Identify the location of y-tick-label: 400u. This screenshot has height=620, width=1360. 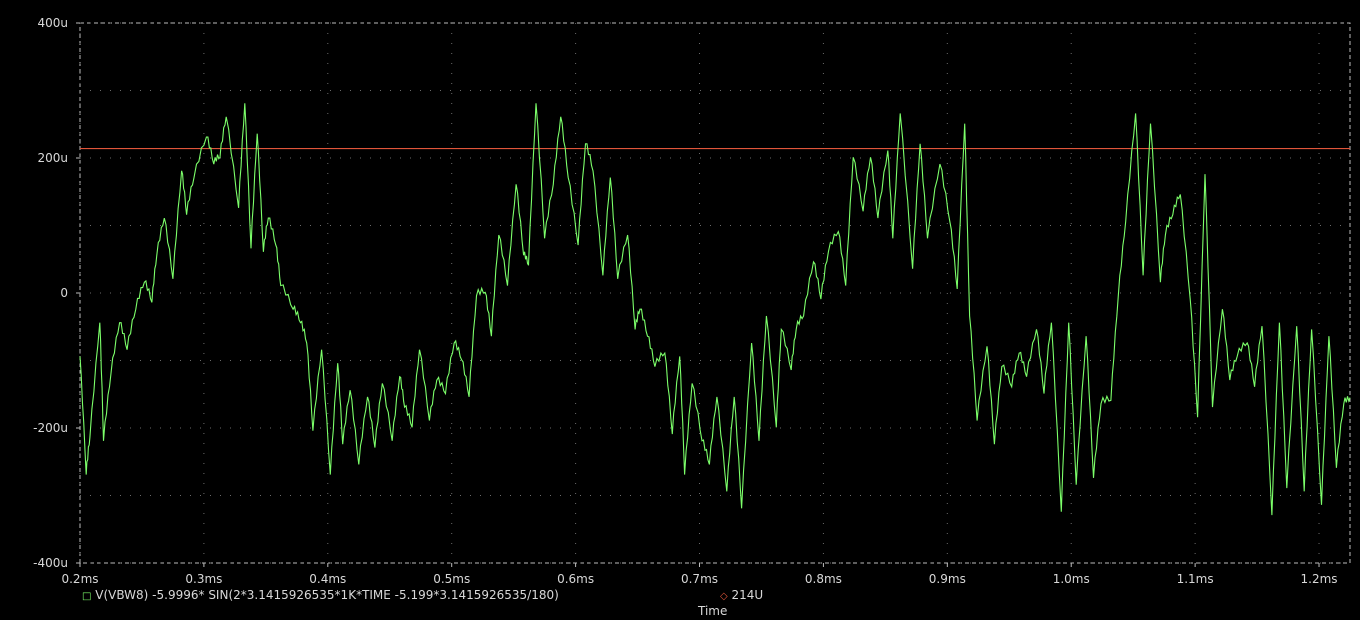
(52, 23).